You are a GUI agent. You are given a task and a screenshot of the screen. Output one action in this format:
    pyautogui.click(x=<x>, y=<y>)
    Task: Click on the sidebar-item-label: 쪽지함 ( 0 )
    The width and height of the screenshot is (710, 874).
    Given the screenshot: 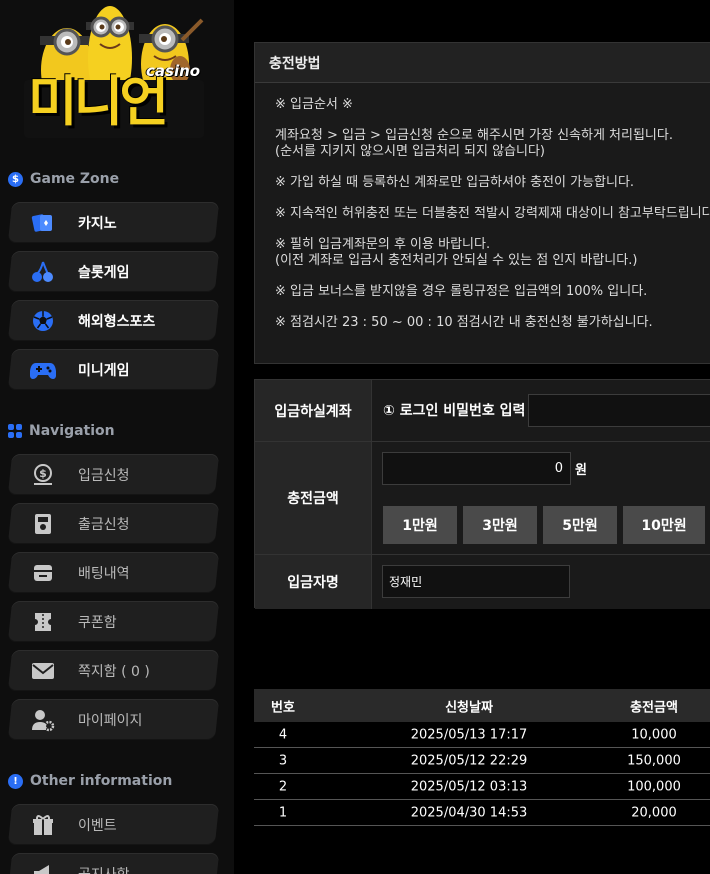 What is the action you would take?
    pyautogui.click(x=114, y=671)
    